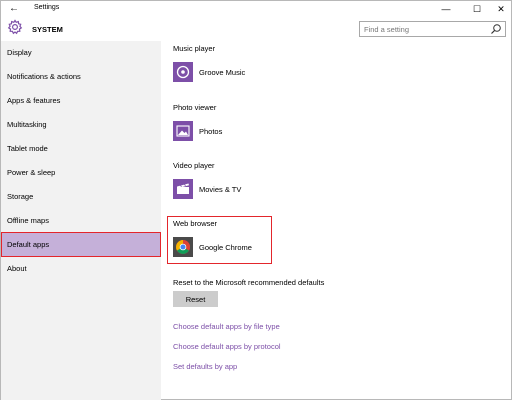  I want to click on sidebar-item-apps-features: Apps & features, so click(81, 101).